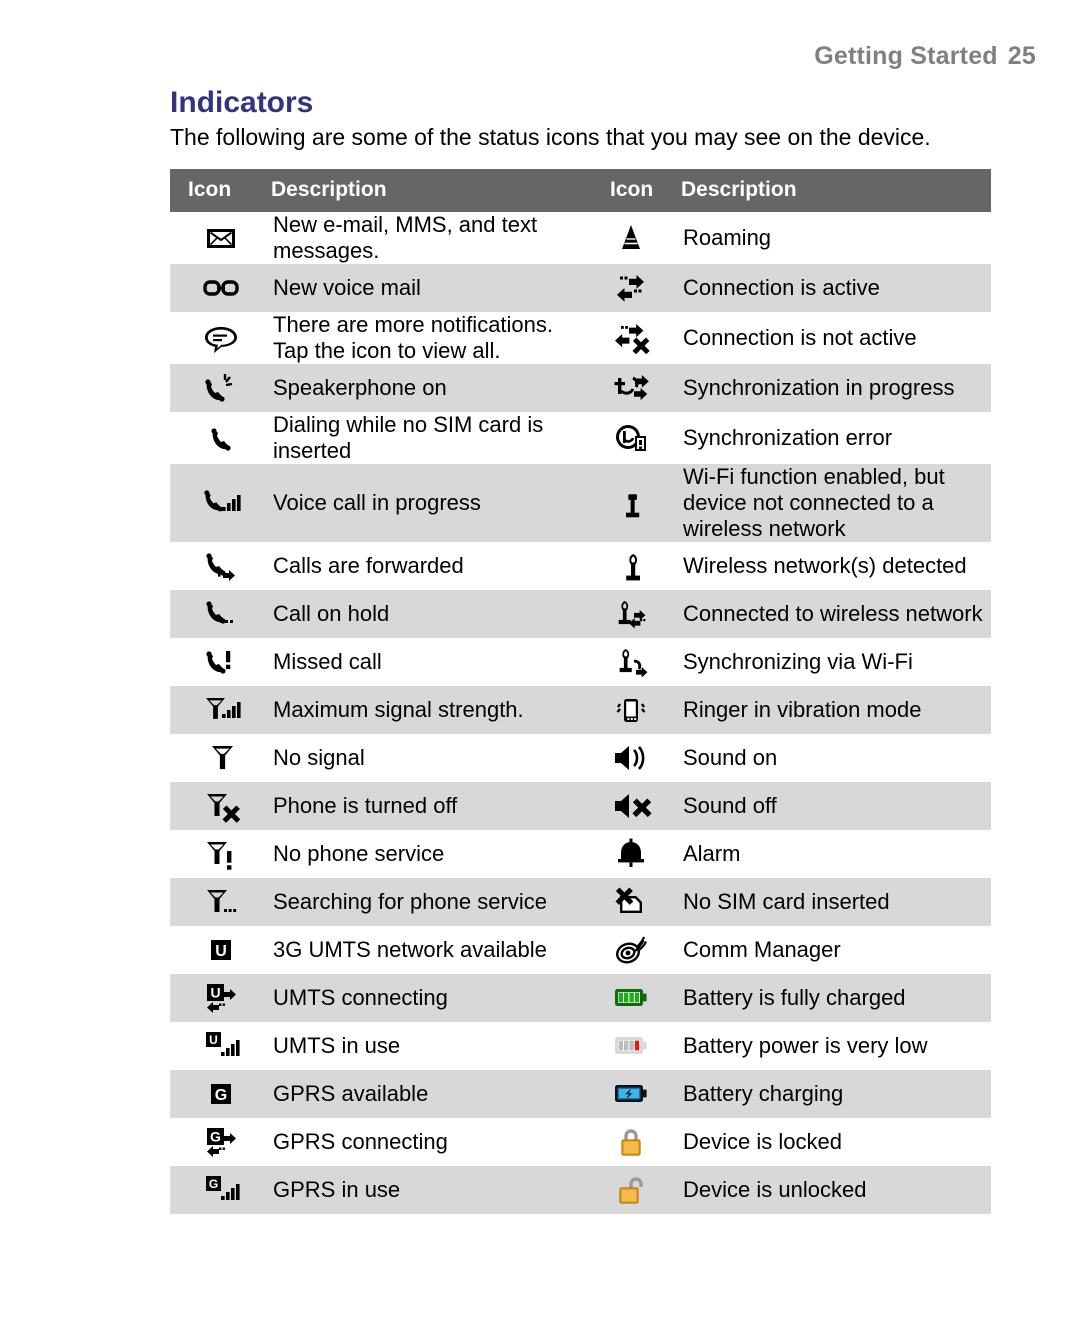  What do you see at coordinates (426, 805) in the screenshot?
I see `description-cell-left: Phone is turned off` at bounding box center [426, 805].